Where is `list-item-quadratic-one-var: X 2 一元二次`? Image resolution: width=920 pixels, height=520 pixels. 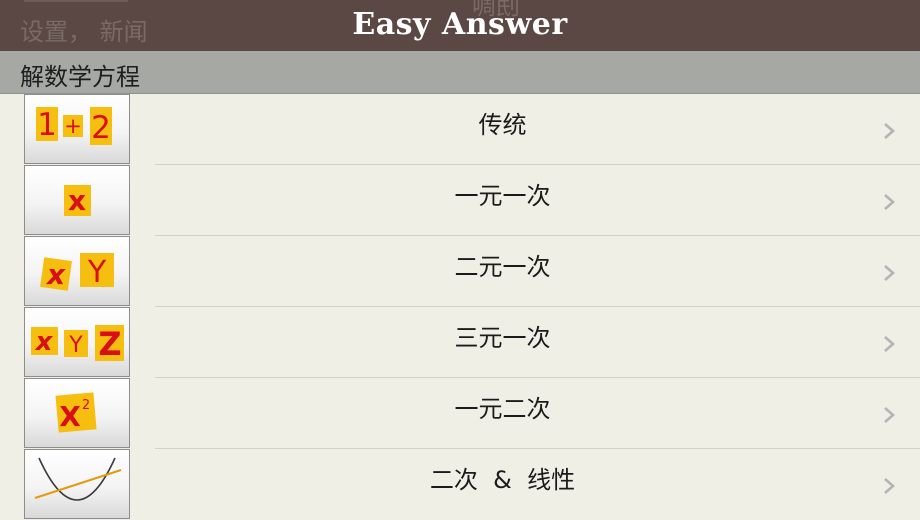 list-item-quadratic-one-var: X 2 一元二次 is located at coordinates (460, 413).